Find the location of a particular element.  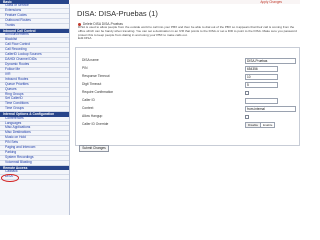

apply-changes-link: Apply Changes is located at coordinates (271, 2).